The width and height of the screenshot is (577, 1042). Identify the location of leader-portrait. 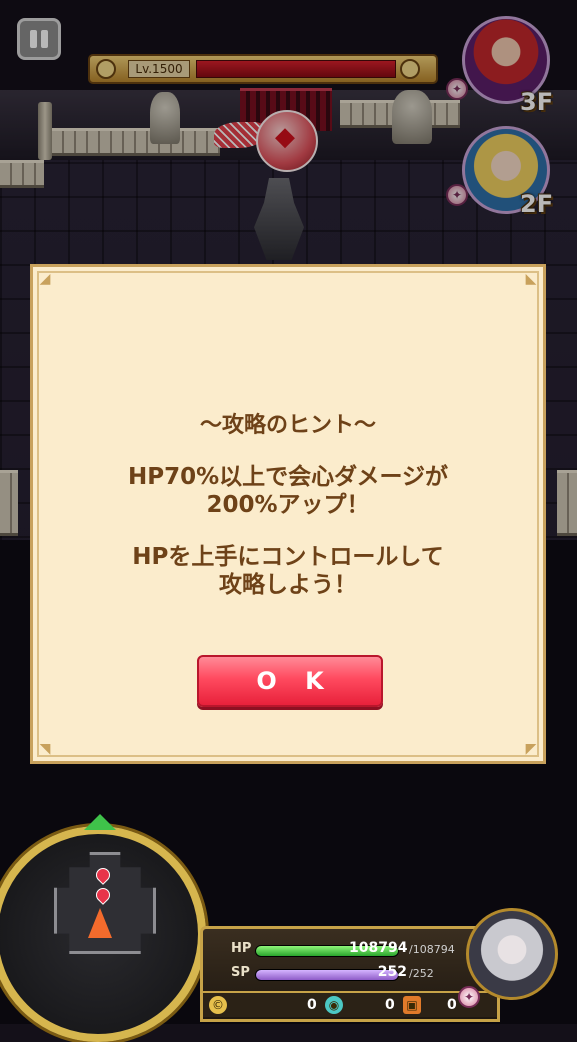
(512, 954).